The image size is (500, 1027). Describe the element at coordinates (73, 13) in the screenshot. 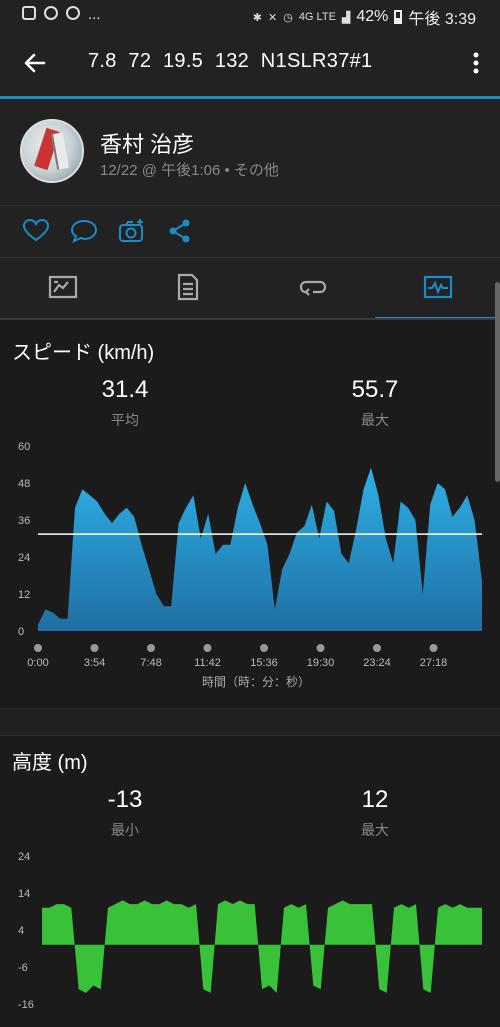

I see `power-icon` at that location.